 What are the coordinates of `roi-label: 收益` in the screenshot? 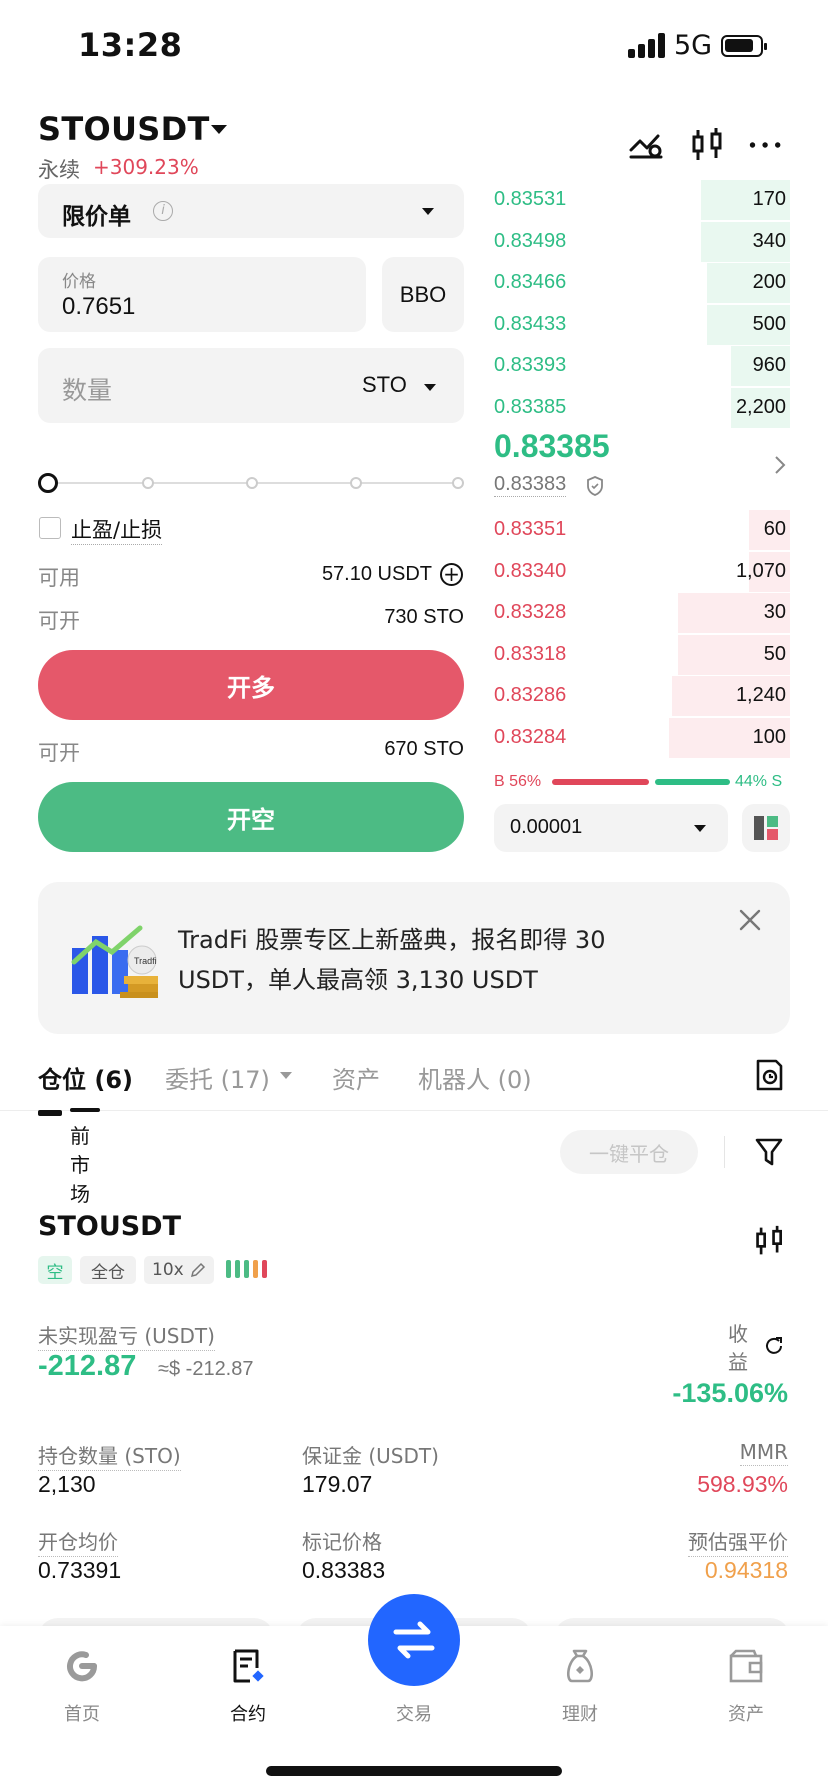 It's located at (738, 1348).